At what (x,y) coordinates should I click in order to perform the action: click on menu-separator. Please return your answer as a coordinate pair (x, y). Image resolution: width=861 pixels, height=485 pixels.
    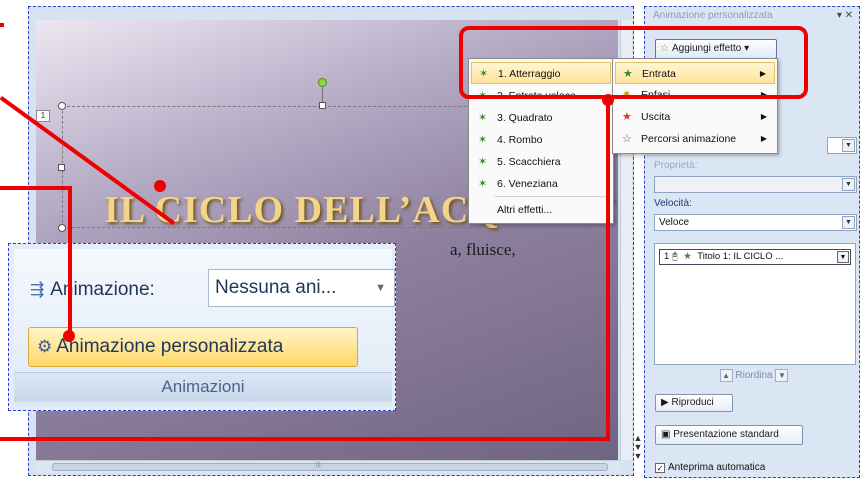
    Looking at the image, I should click on (552, 196).